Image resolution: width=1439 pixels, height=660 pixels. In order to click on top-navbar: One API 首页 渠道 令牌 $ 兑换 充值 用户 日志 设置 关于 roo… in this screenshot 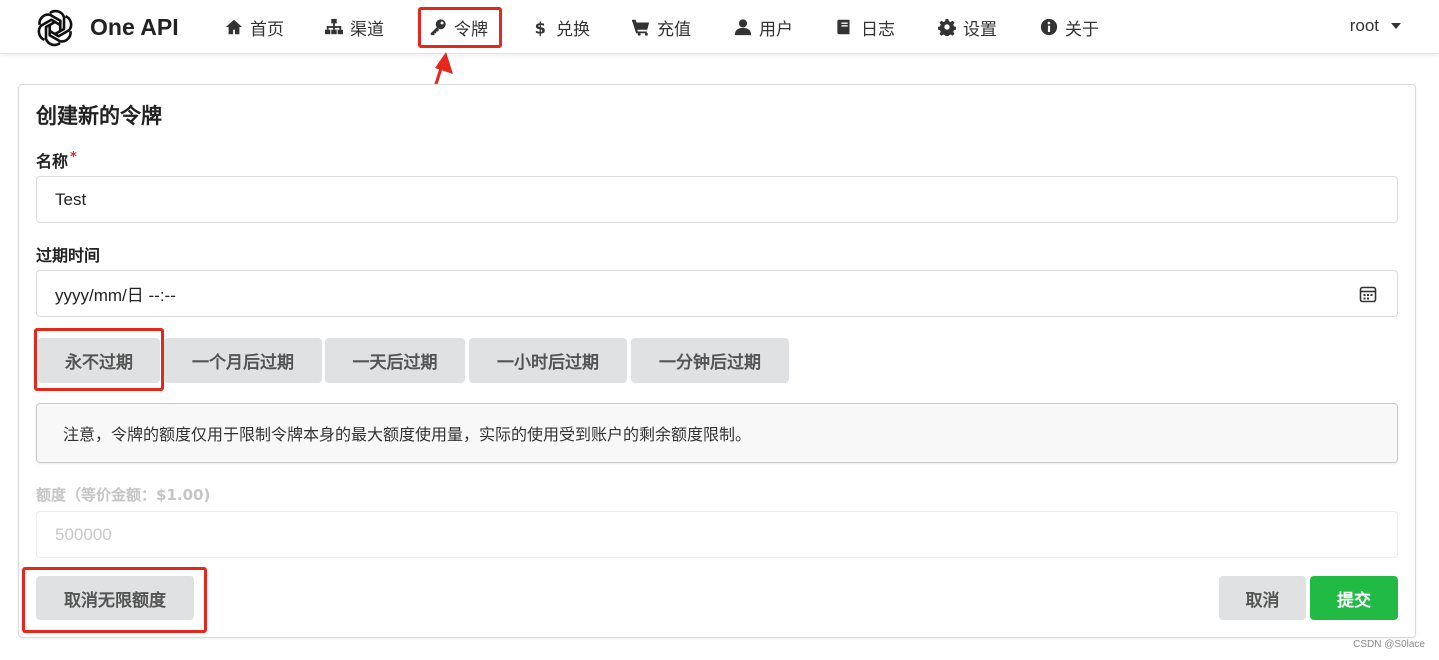, I will do `click(719, 27)`.